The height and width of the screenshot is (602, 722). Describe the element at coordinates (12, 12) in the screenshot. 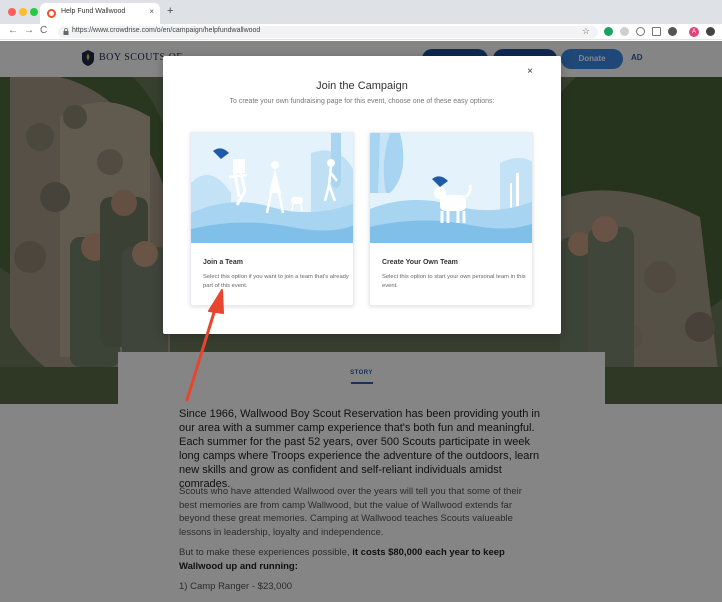

I see `close-window-button` at that location.